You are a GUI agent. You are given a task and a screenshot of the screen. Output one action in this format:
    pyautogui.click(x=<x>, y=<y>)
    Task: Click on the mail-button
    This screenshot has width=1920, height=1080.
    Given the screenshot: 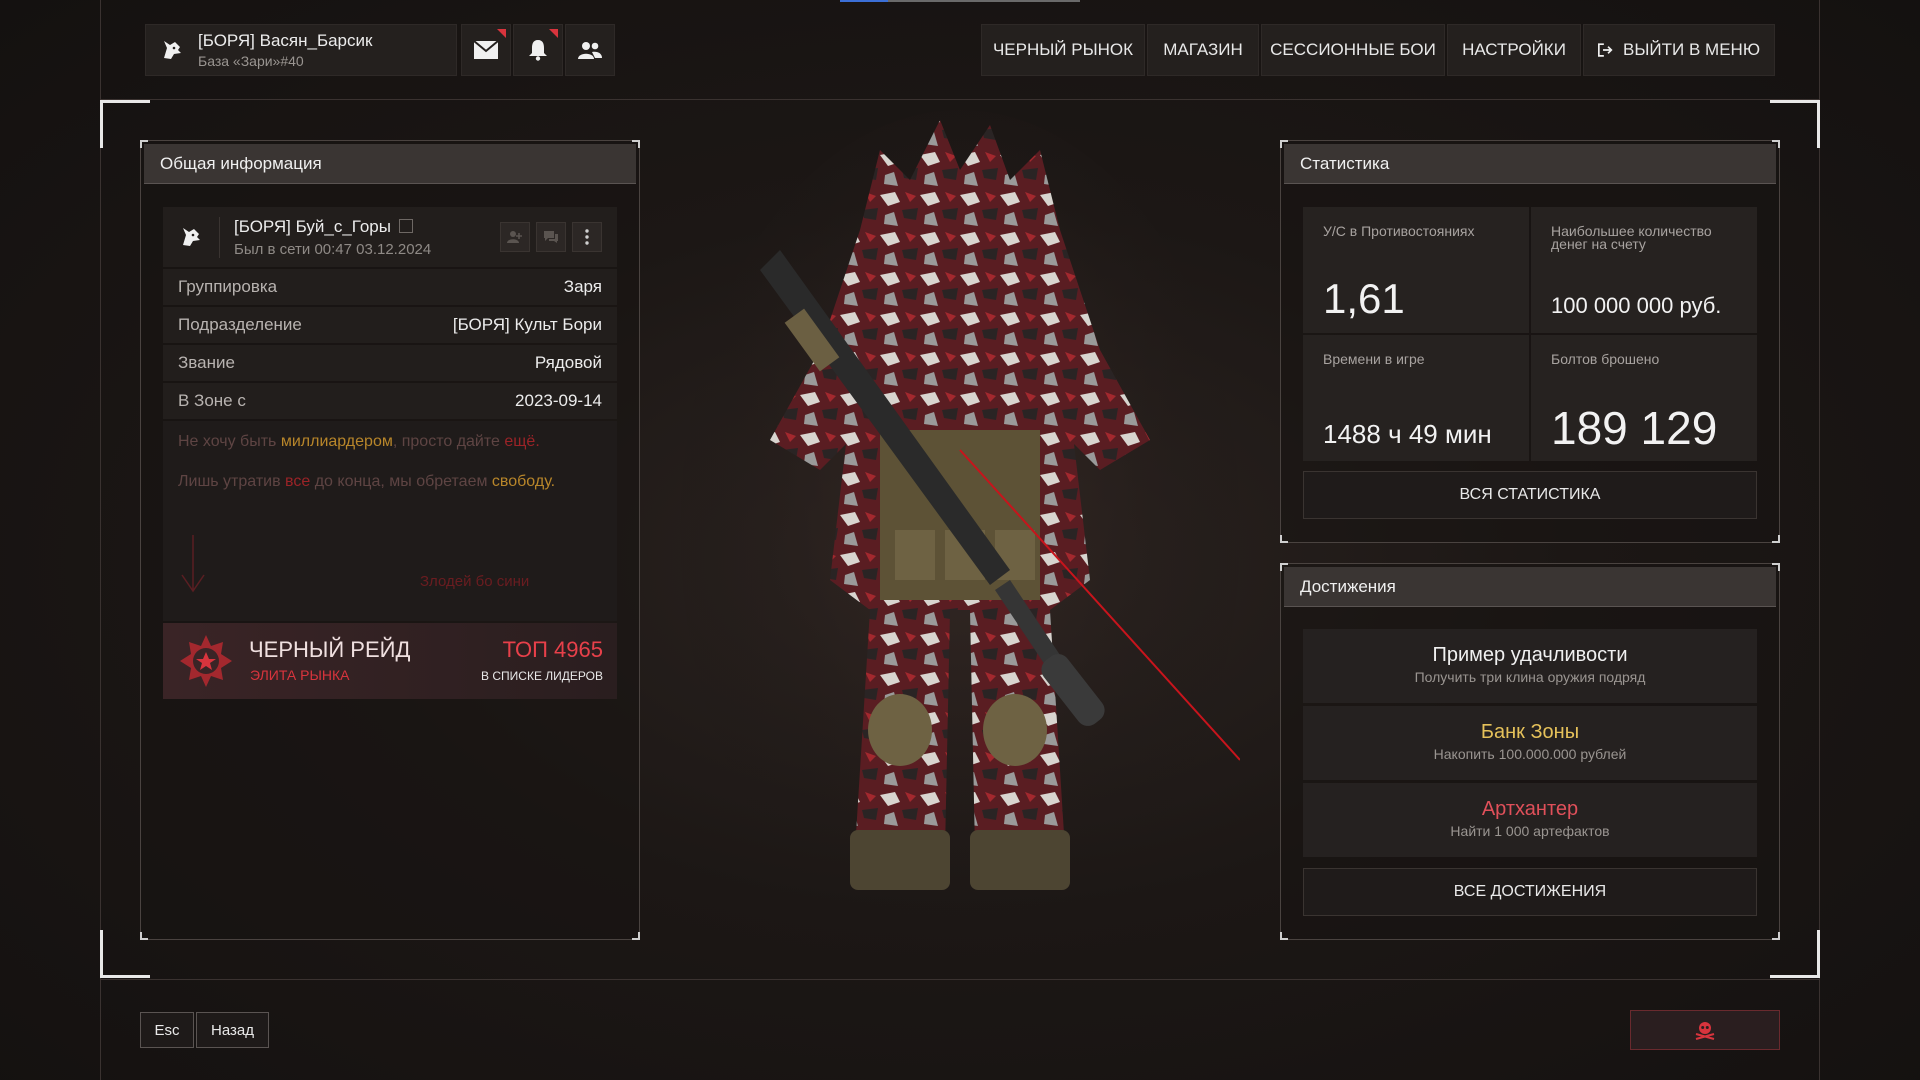 What is the action you would take?
    pyautogui.click(x=486, y=50)
    